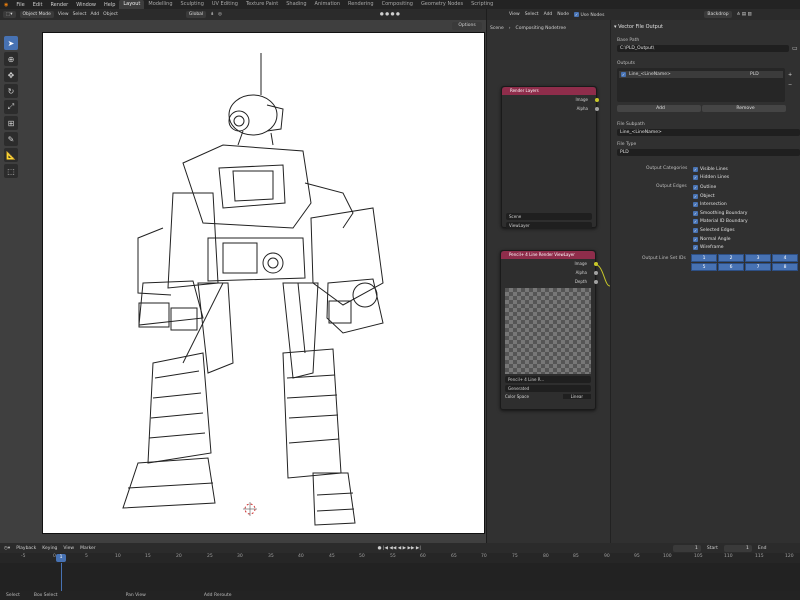  Describe the element at coordinates (549, 225) in the screenshot. I see `view-layer-selector: ViewLayer` at that location.